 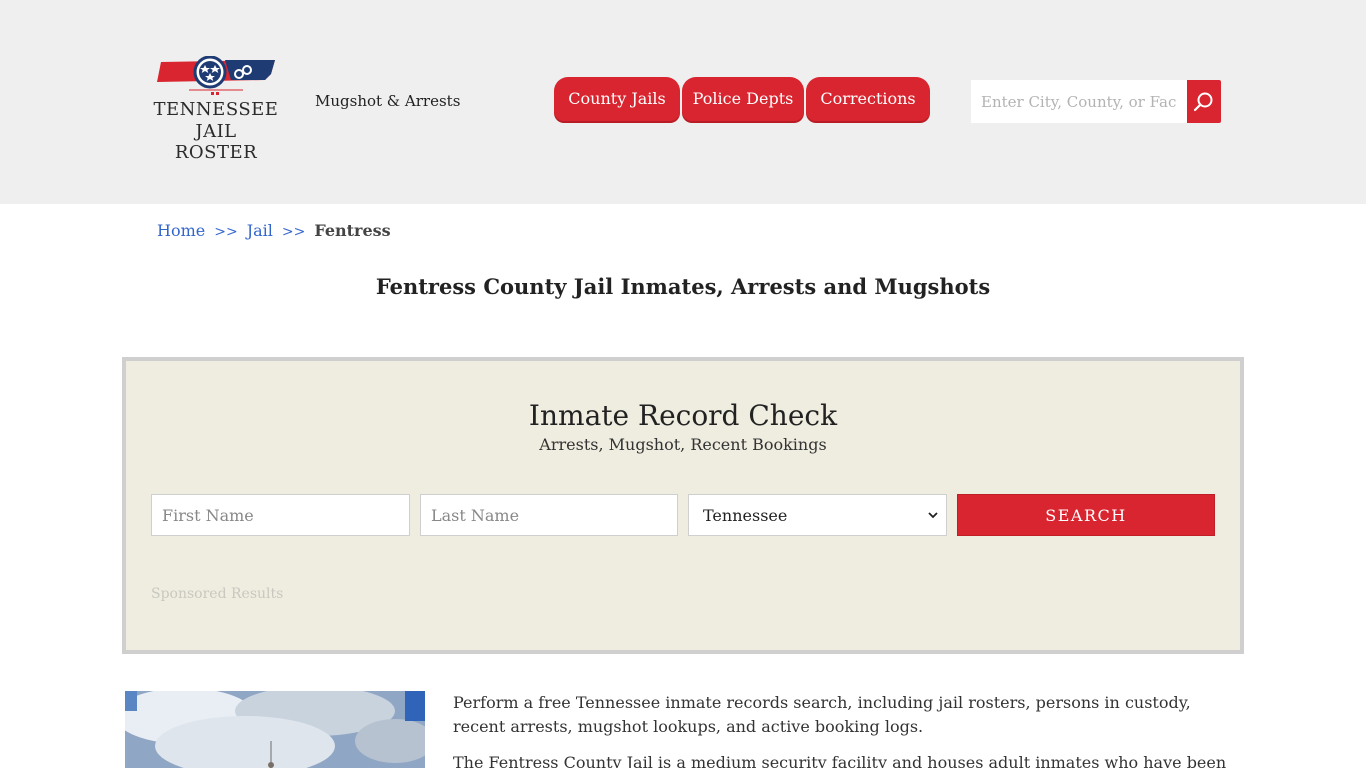 I want to click on site-search-button, so click(x=1204, y=101).